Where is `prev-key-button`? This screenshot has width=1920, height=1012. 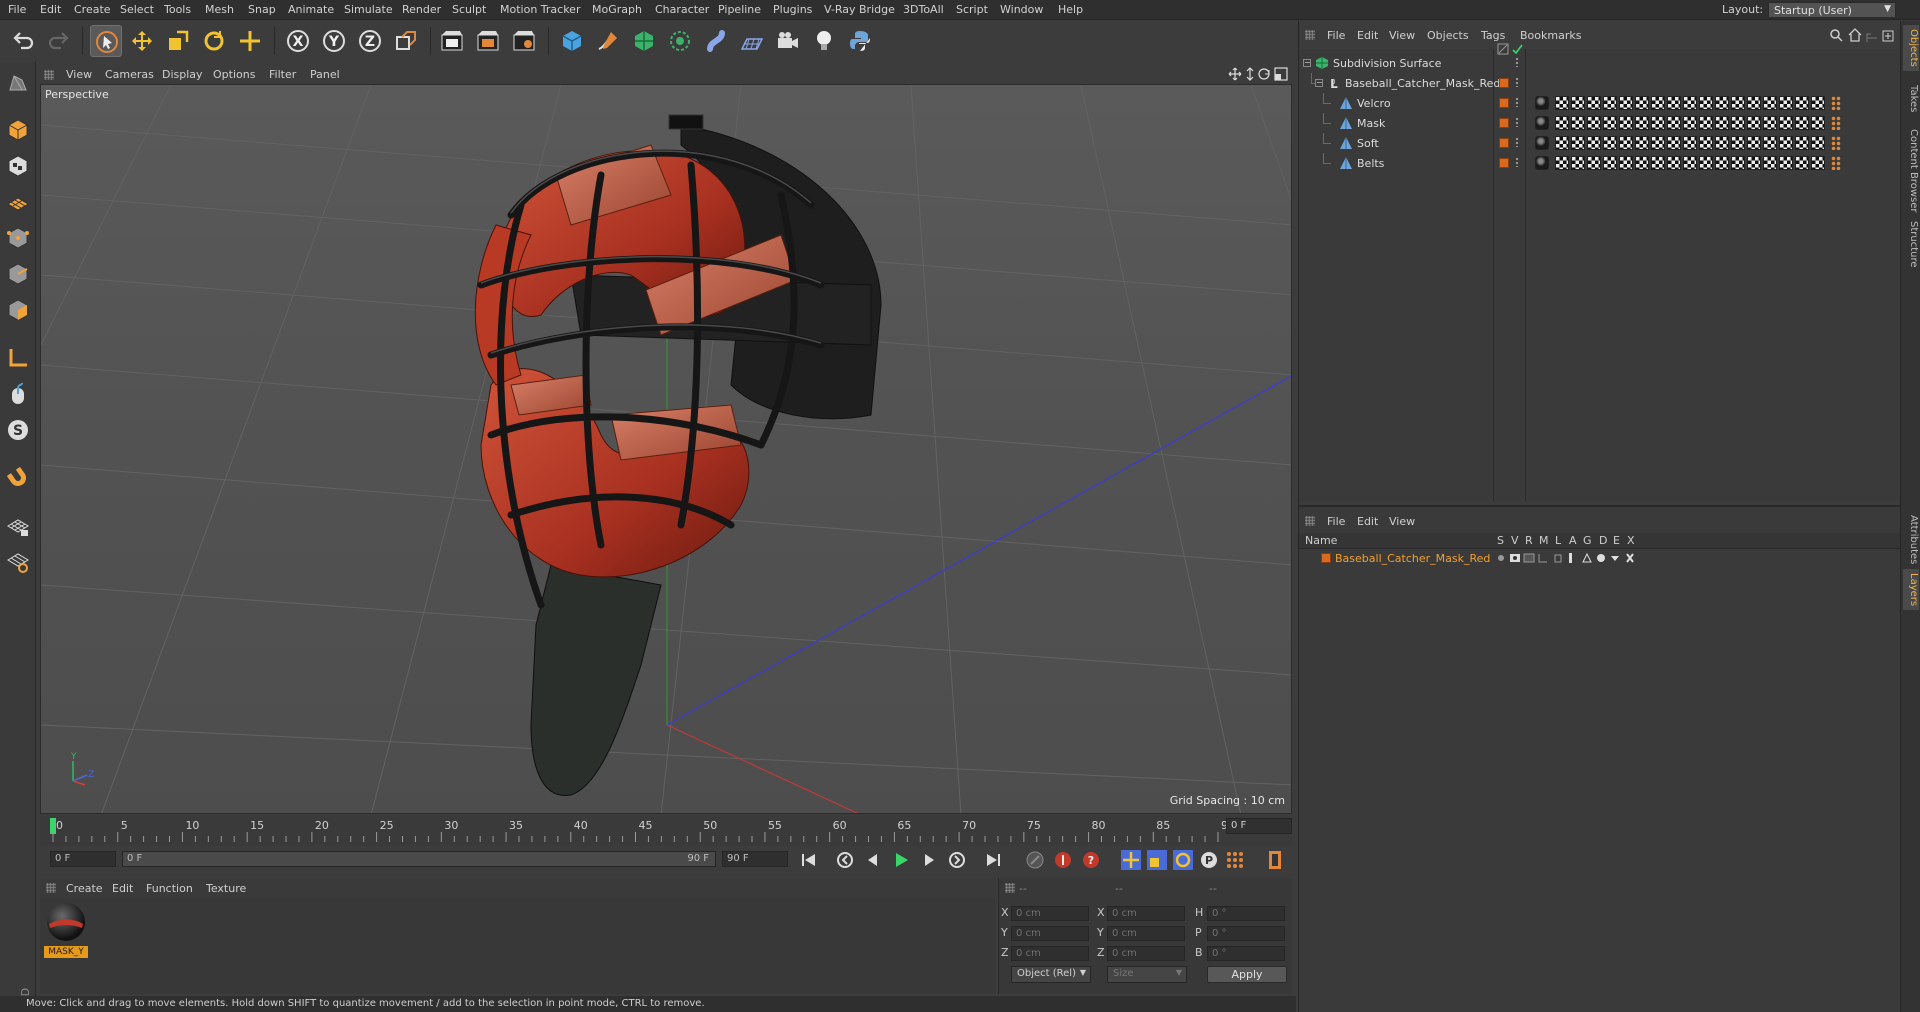 prev-key-button is located at coordinates (845, 860).